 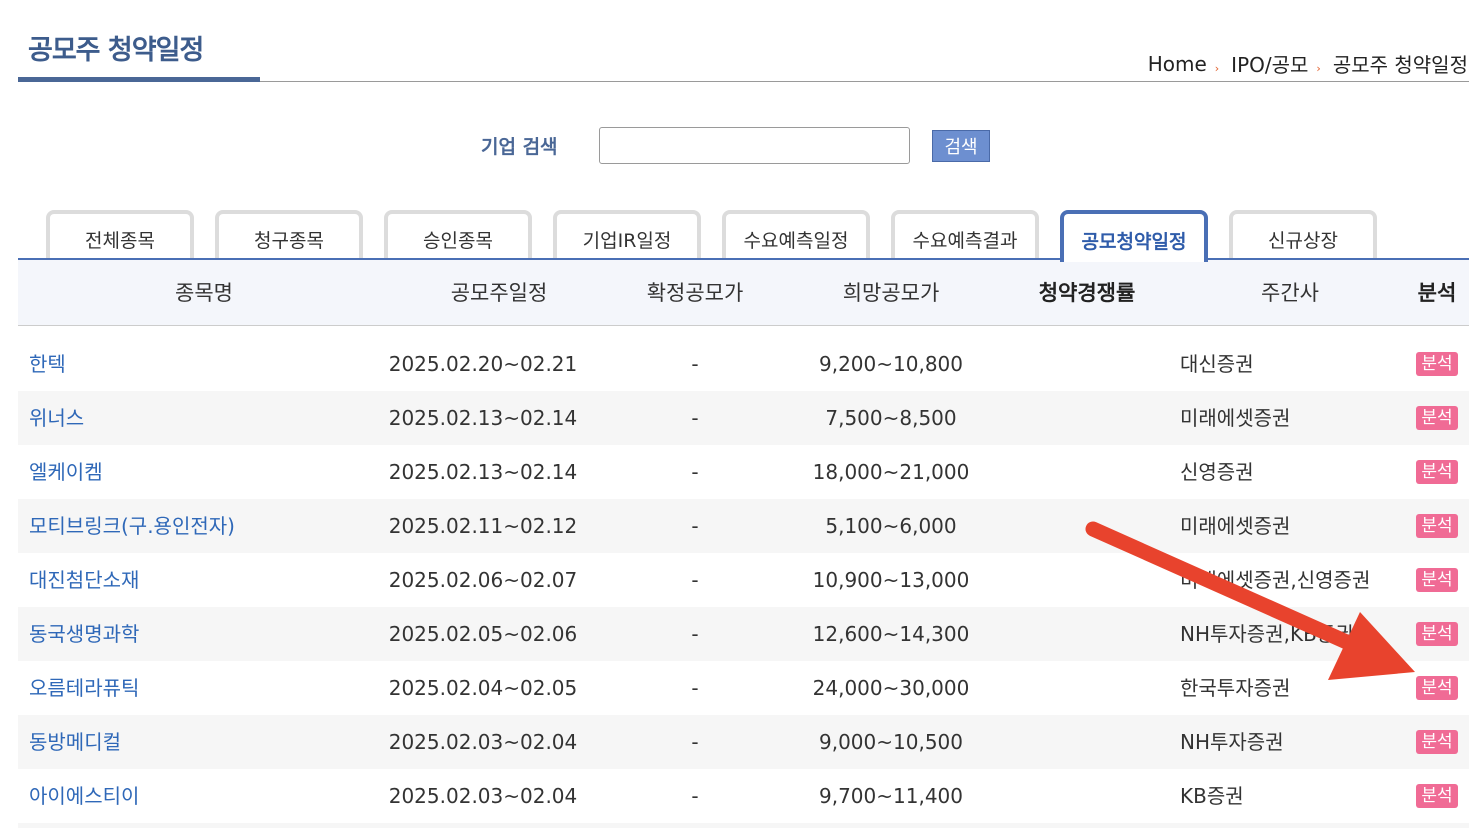 What do you see at coordinates (891, 796) in the screenshot?
I see `desired-price: 9,700~11,400` at bounding box center [891, 796].